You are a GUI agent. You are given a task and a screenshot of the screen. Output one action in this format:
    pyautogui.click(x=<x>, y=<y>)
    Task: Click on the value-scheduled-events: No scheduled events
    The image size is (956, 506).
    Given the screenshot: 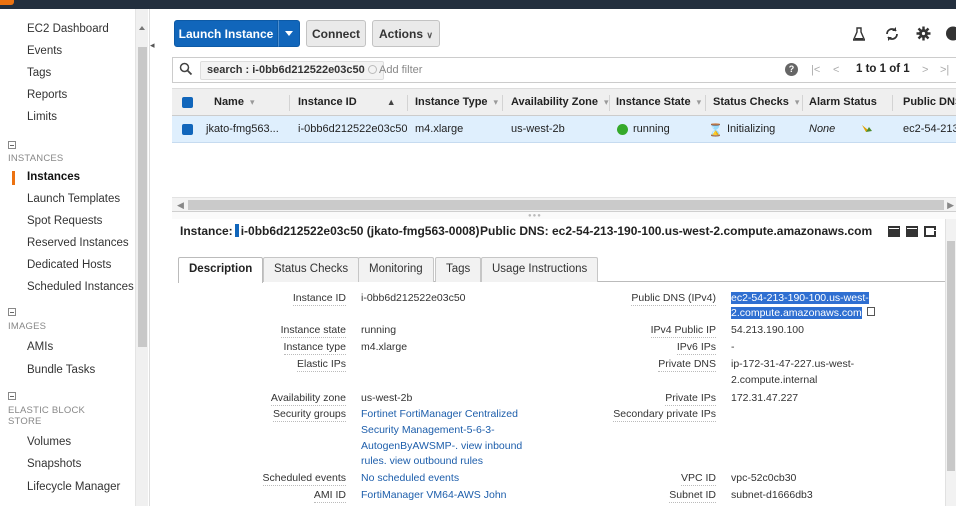 What is the action you would take?
    pyautogui.click(x=410, y=478)
    